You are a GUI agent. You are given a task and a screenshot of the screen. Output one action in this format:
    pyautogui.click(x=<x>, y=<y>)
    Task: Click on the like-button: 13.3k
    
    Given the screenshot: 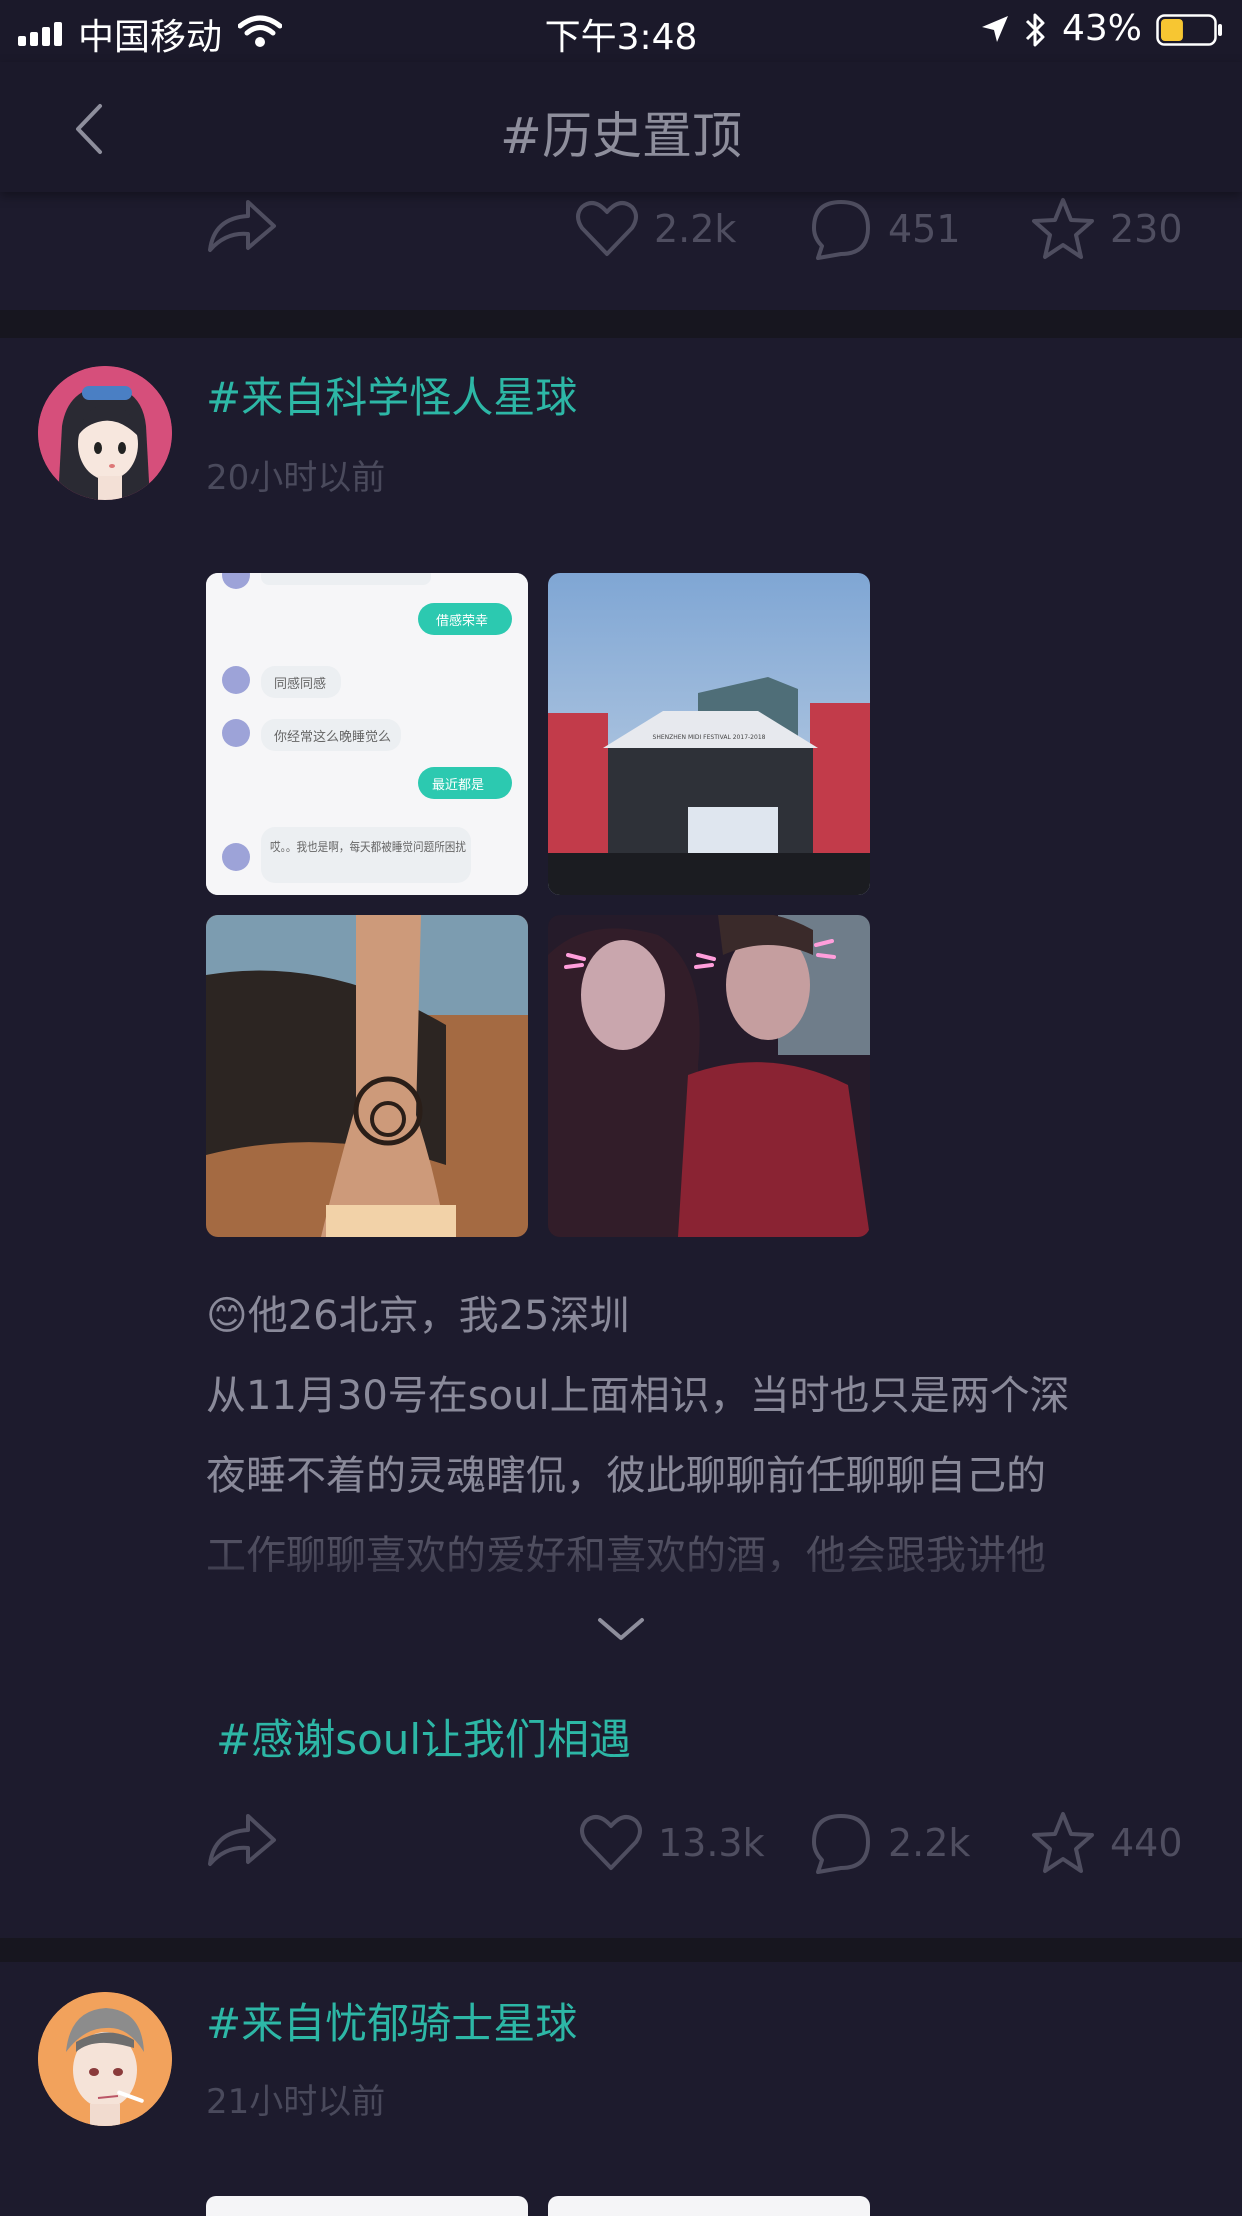 What is the action you would take?
    pyautogui.click(x=670, y=1843)
    